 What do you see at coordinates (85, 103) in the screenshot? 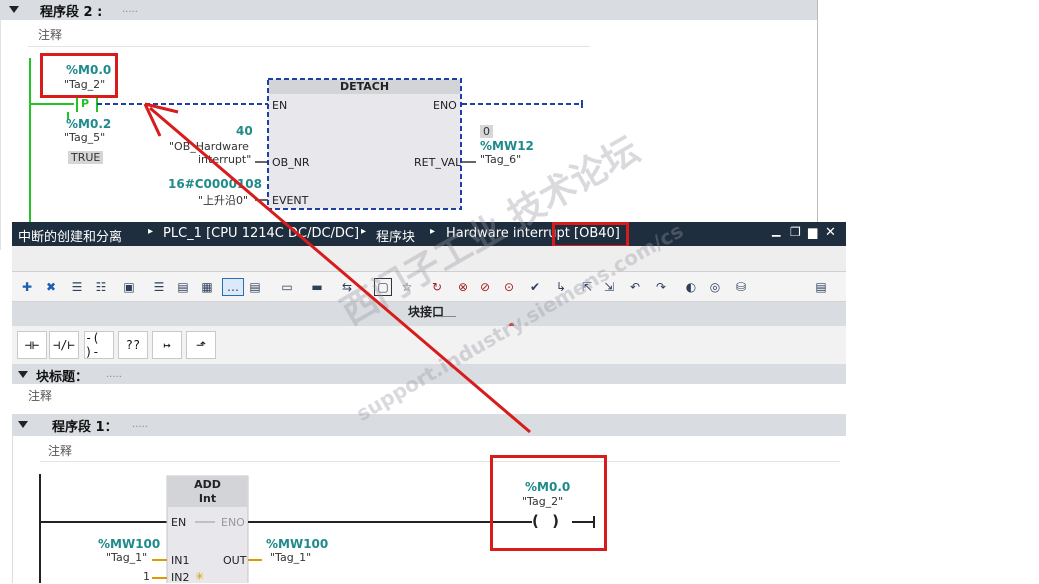
I see `p-contact-label: P` at bounding box center [85, 103].